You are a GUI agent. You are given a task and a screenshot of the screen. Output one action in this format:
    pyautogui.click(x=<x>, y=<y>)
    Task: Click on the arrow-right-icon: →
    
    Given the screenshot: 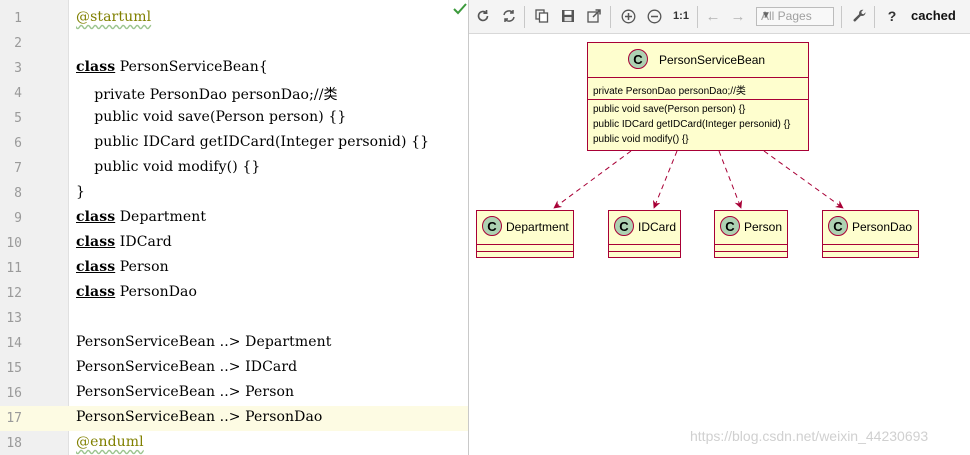 What is the action you would take?
    pyautogui.click(x=738, y=16)
    